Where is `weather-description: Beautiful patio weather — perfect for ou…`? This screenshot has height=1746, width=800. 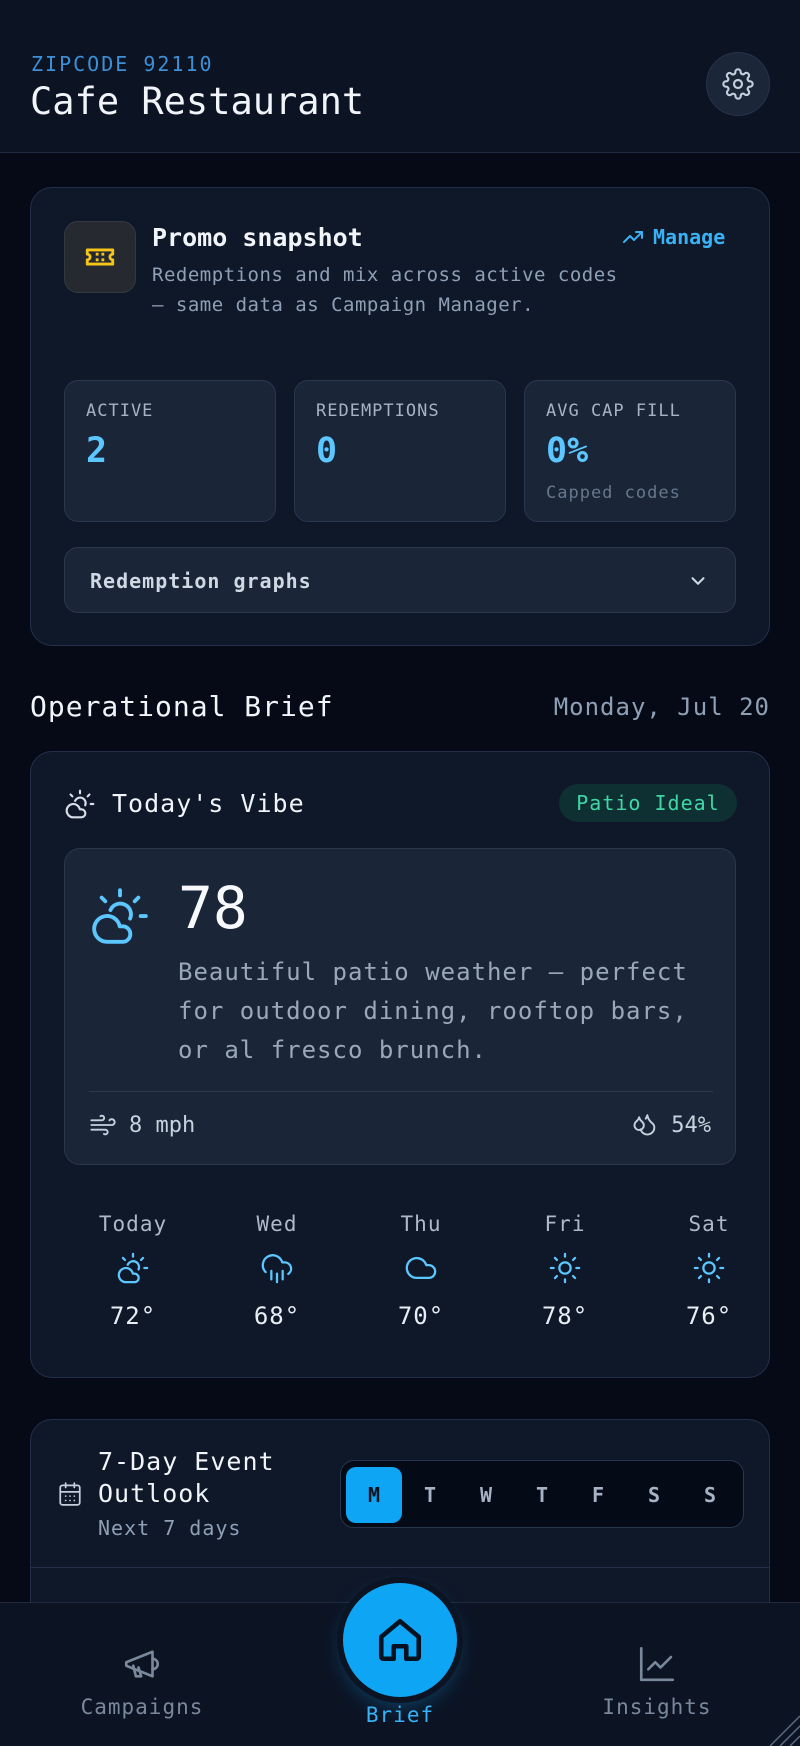
weather-description: Beautiful patio weather — perfect for ou… is located at coordinates (433, 1011).